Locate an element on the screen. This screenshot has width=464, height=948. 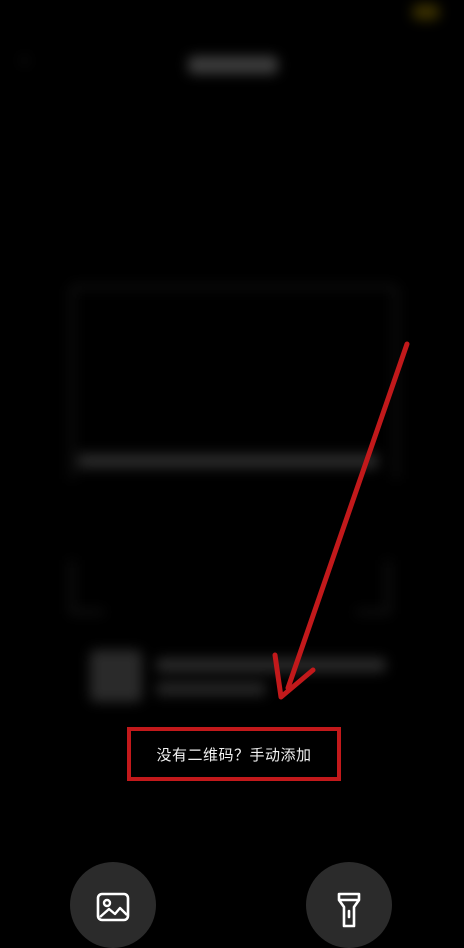
flashlight-button is located at coordinates (349, 905).